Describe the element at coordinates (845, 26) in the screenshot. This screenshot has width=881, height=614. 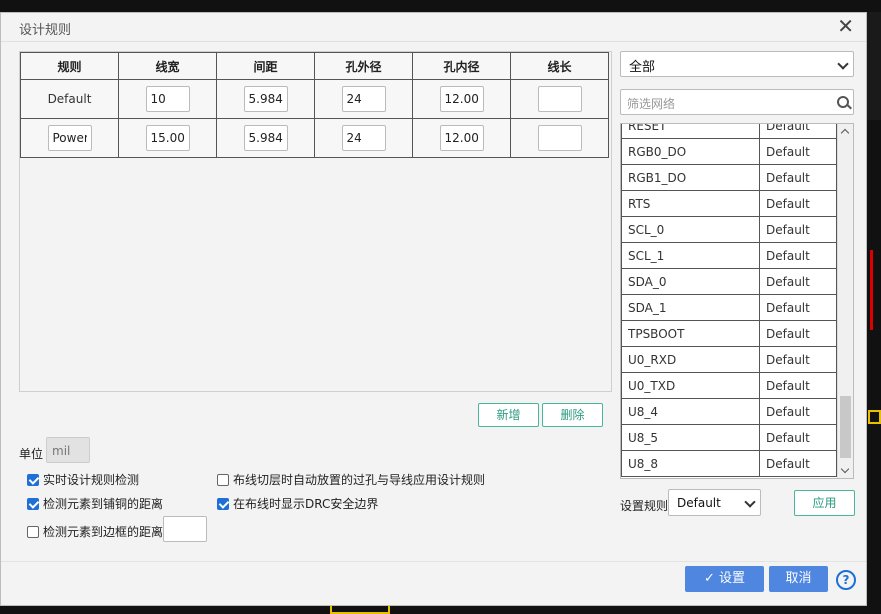
I see `close-icon: ✕` at that location.